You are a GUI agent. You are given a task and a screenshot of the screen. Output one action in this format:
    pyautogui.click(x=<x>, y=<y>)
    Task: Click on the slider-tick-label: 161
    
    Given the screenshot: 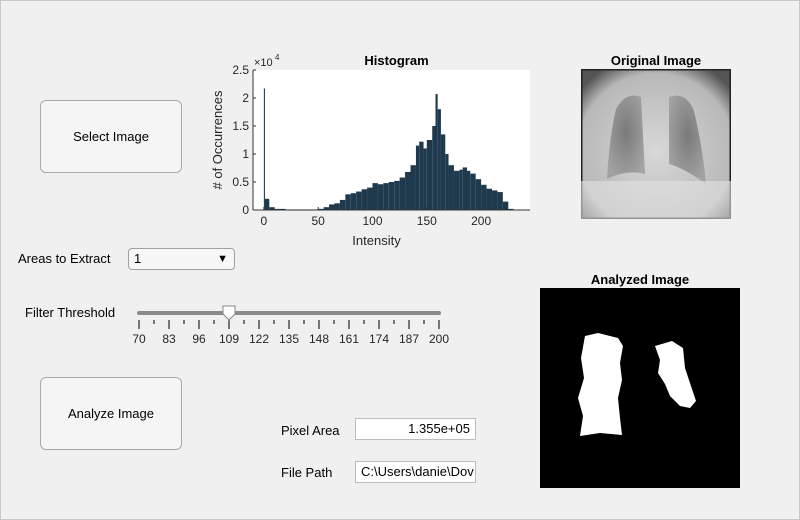 What is the action you would take?
    pyautogui.click(x=349, y=339)
    